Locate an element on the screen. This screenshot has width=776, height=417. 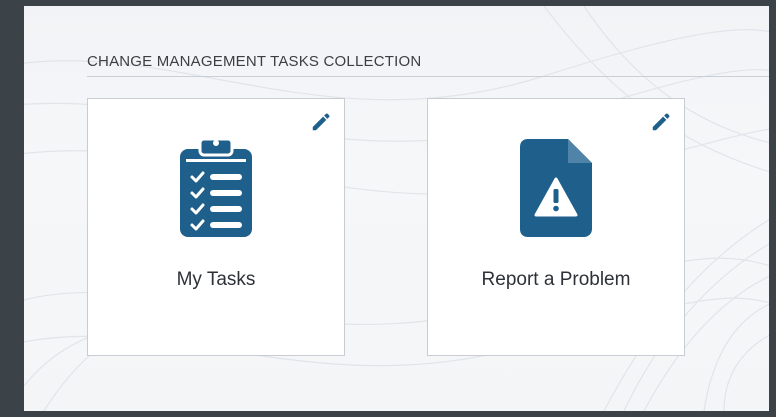
section-divider is located at coordinates (428, 76).